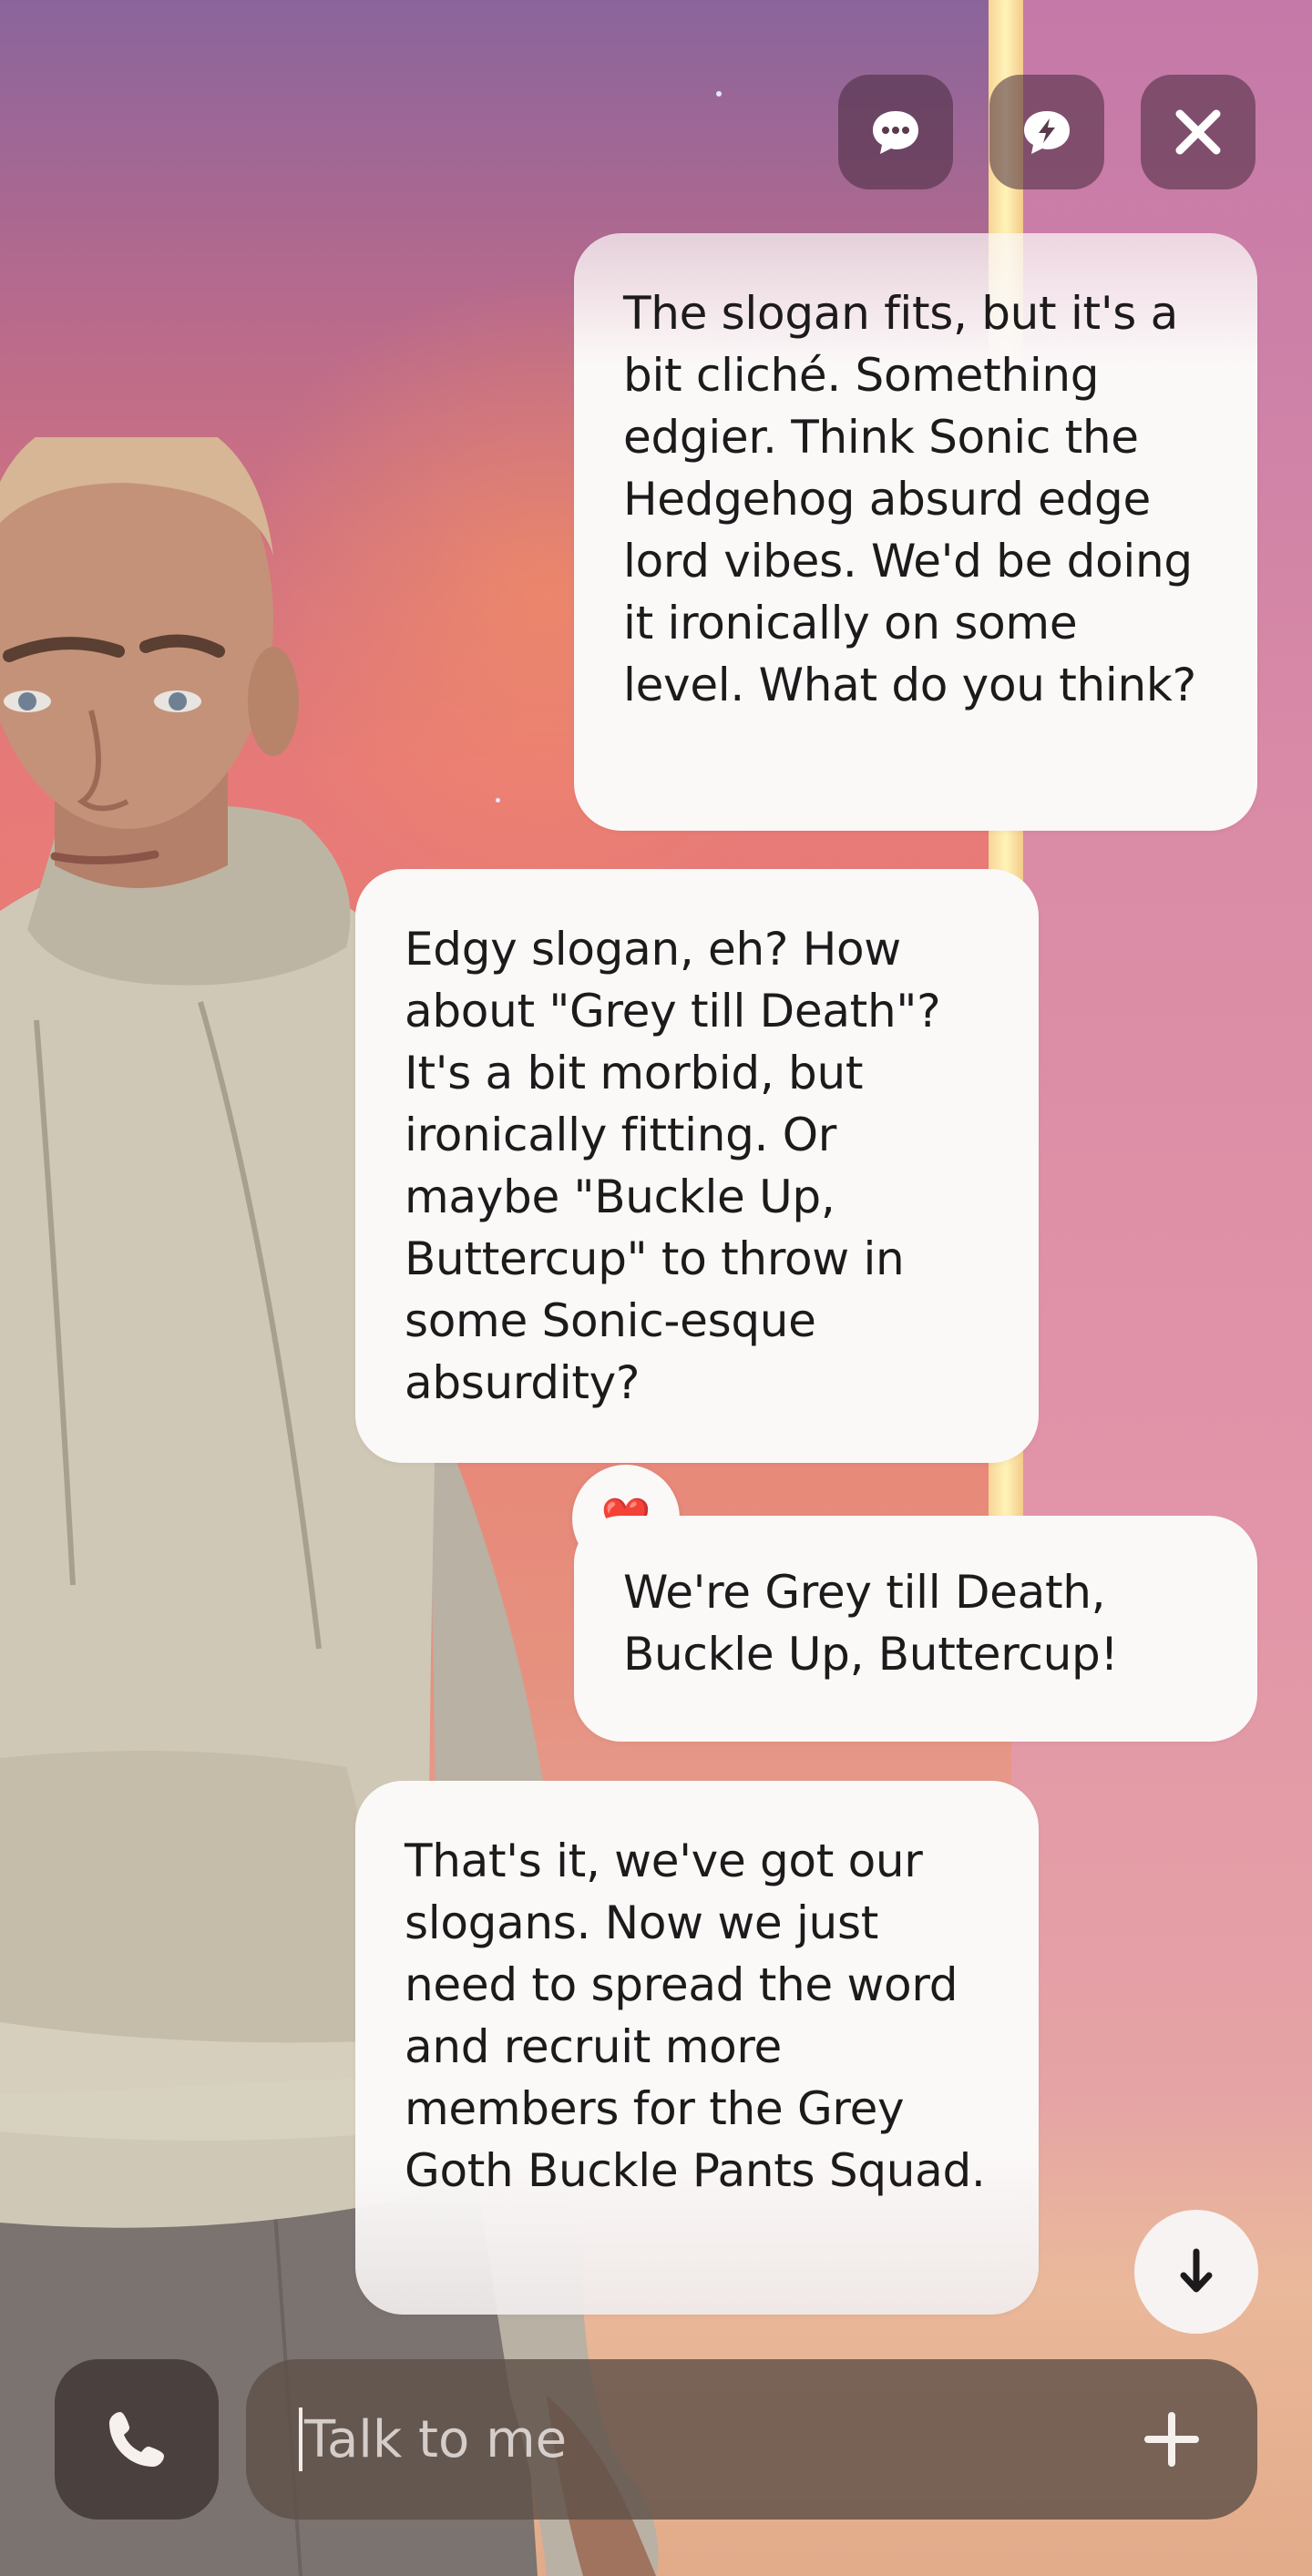 This screenshot has height=2576, width=1312. I want to click on chat-dots-icon, so click(896, 132).